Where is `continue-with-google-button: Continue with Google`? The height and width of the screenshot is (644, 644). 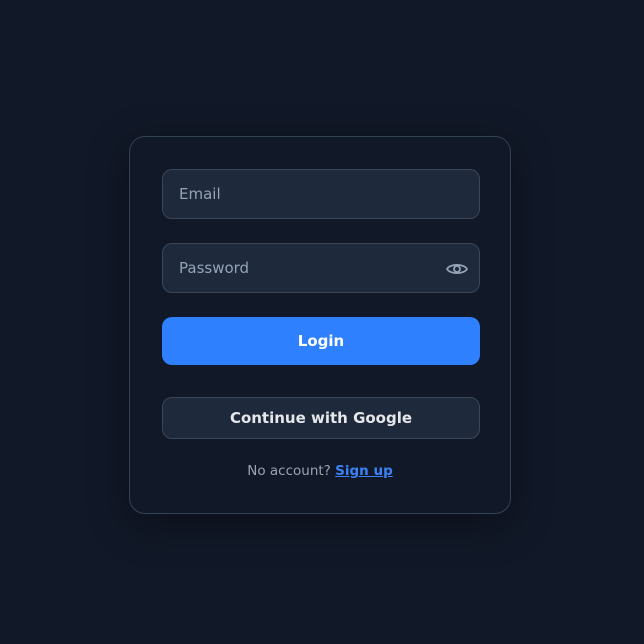 continue-with-google-button: Continue with Google is located at coordinates (321, 418).